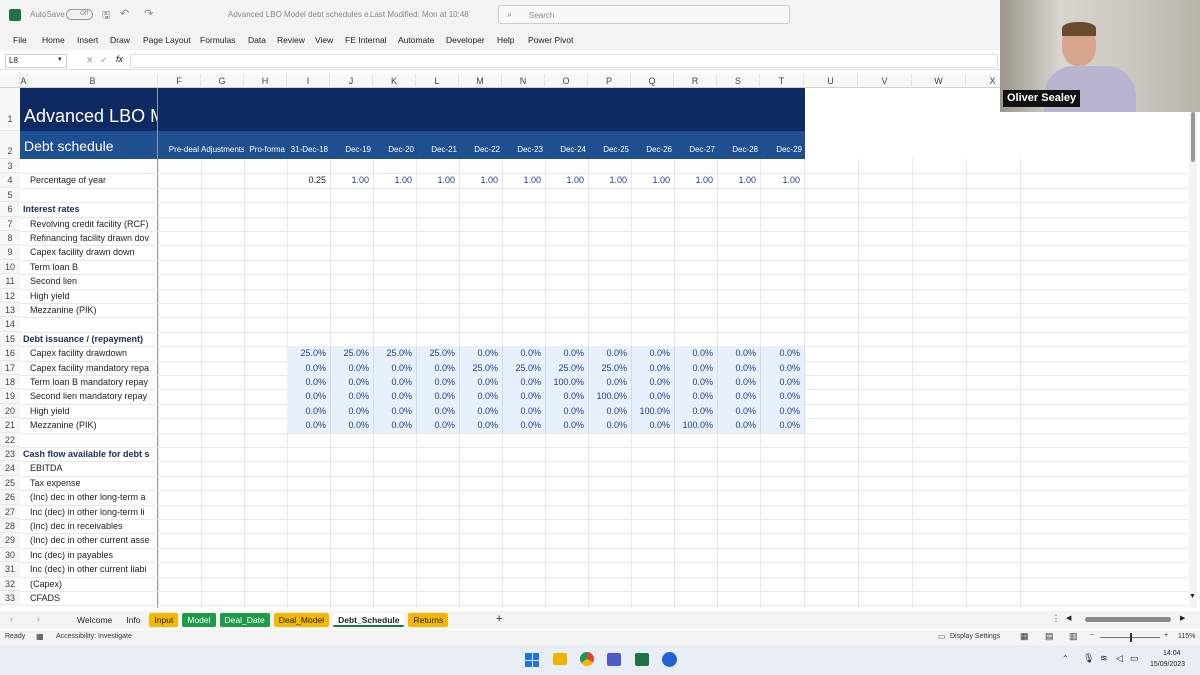 The width and height of the screenshot is (1200, 675). I want to click on row-header-30: 30, so click(10, 555).